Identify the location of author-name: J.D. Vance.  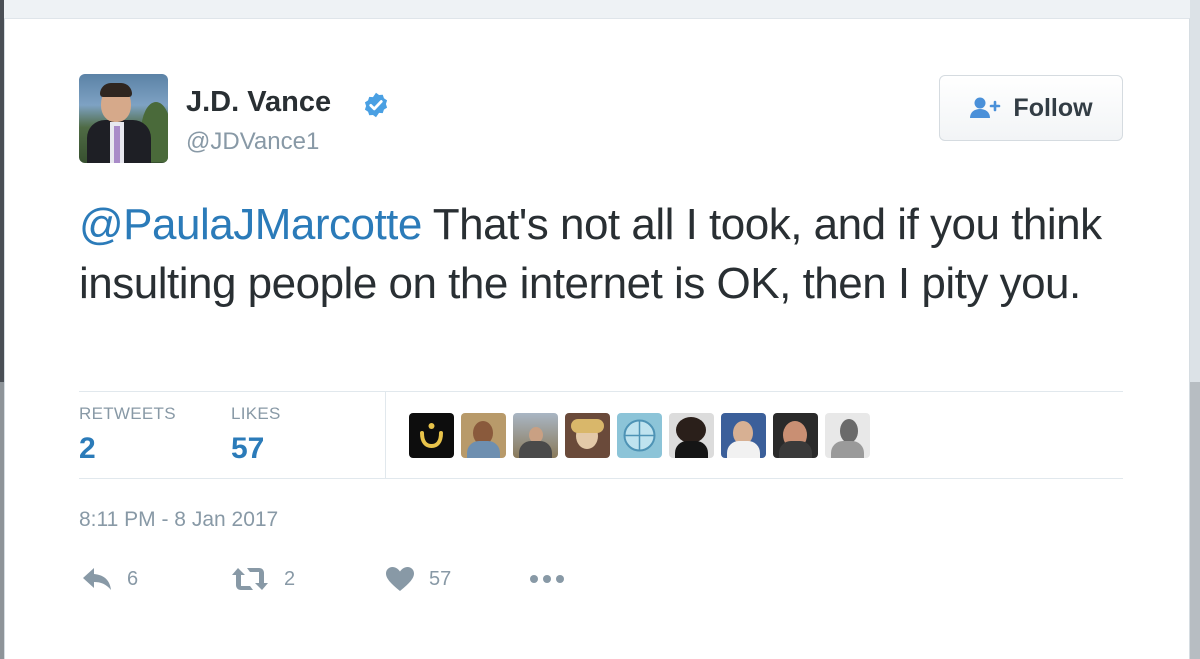
(258, 102).